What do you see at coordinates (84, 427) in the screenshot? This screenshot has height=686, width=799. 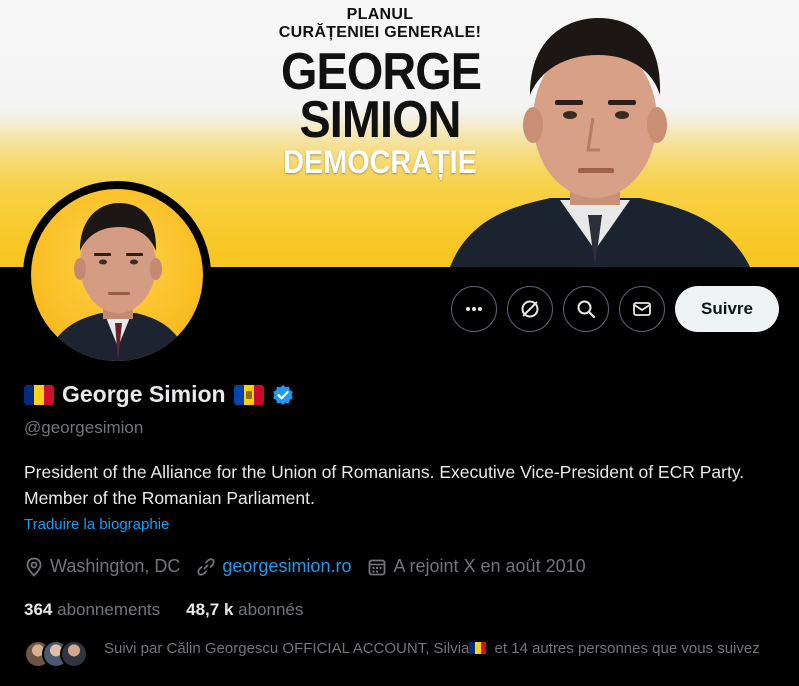 I see `profile-handle: @georgesimion` at bounding box center [84, 427].